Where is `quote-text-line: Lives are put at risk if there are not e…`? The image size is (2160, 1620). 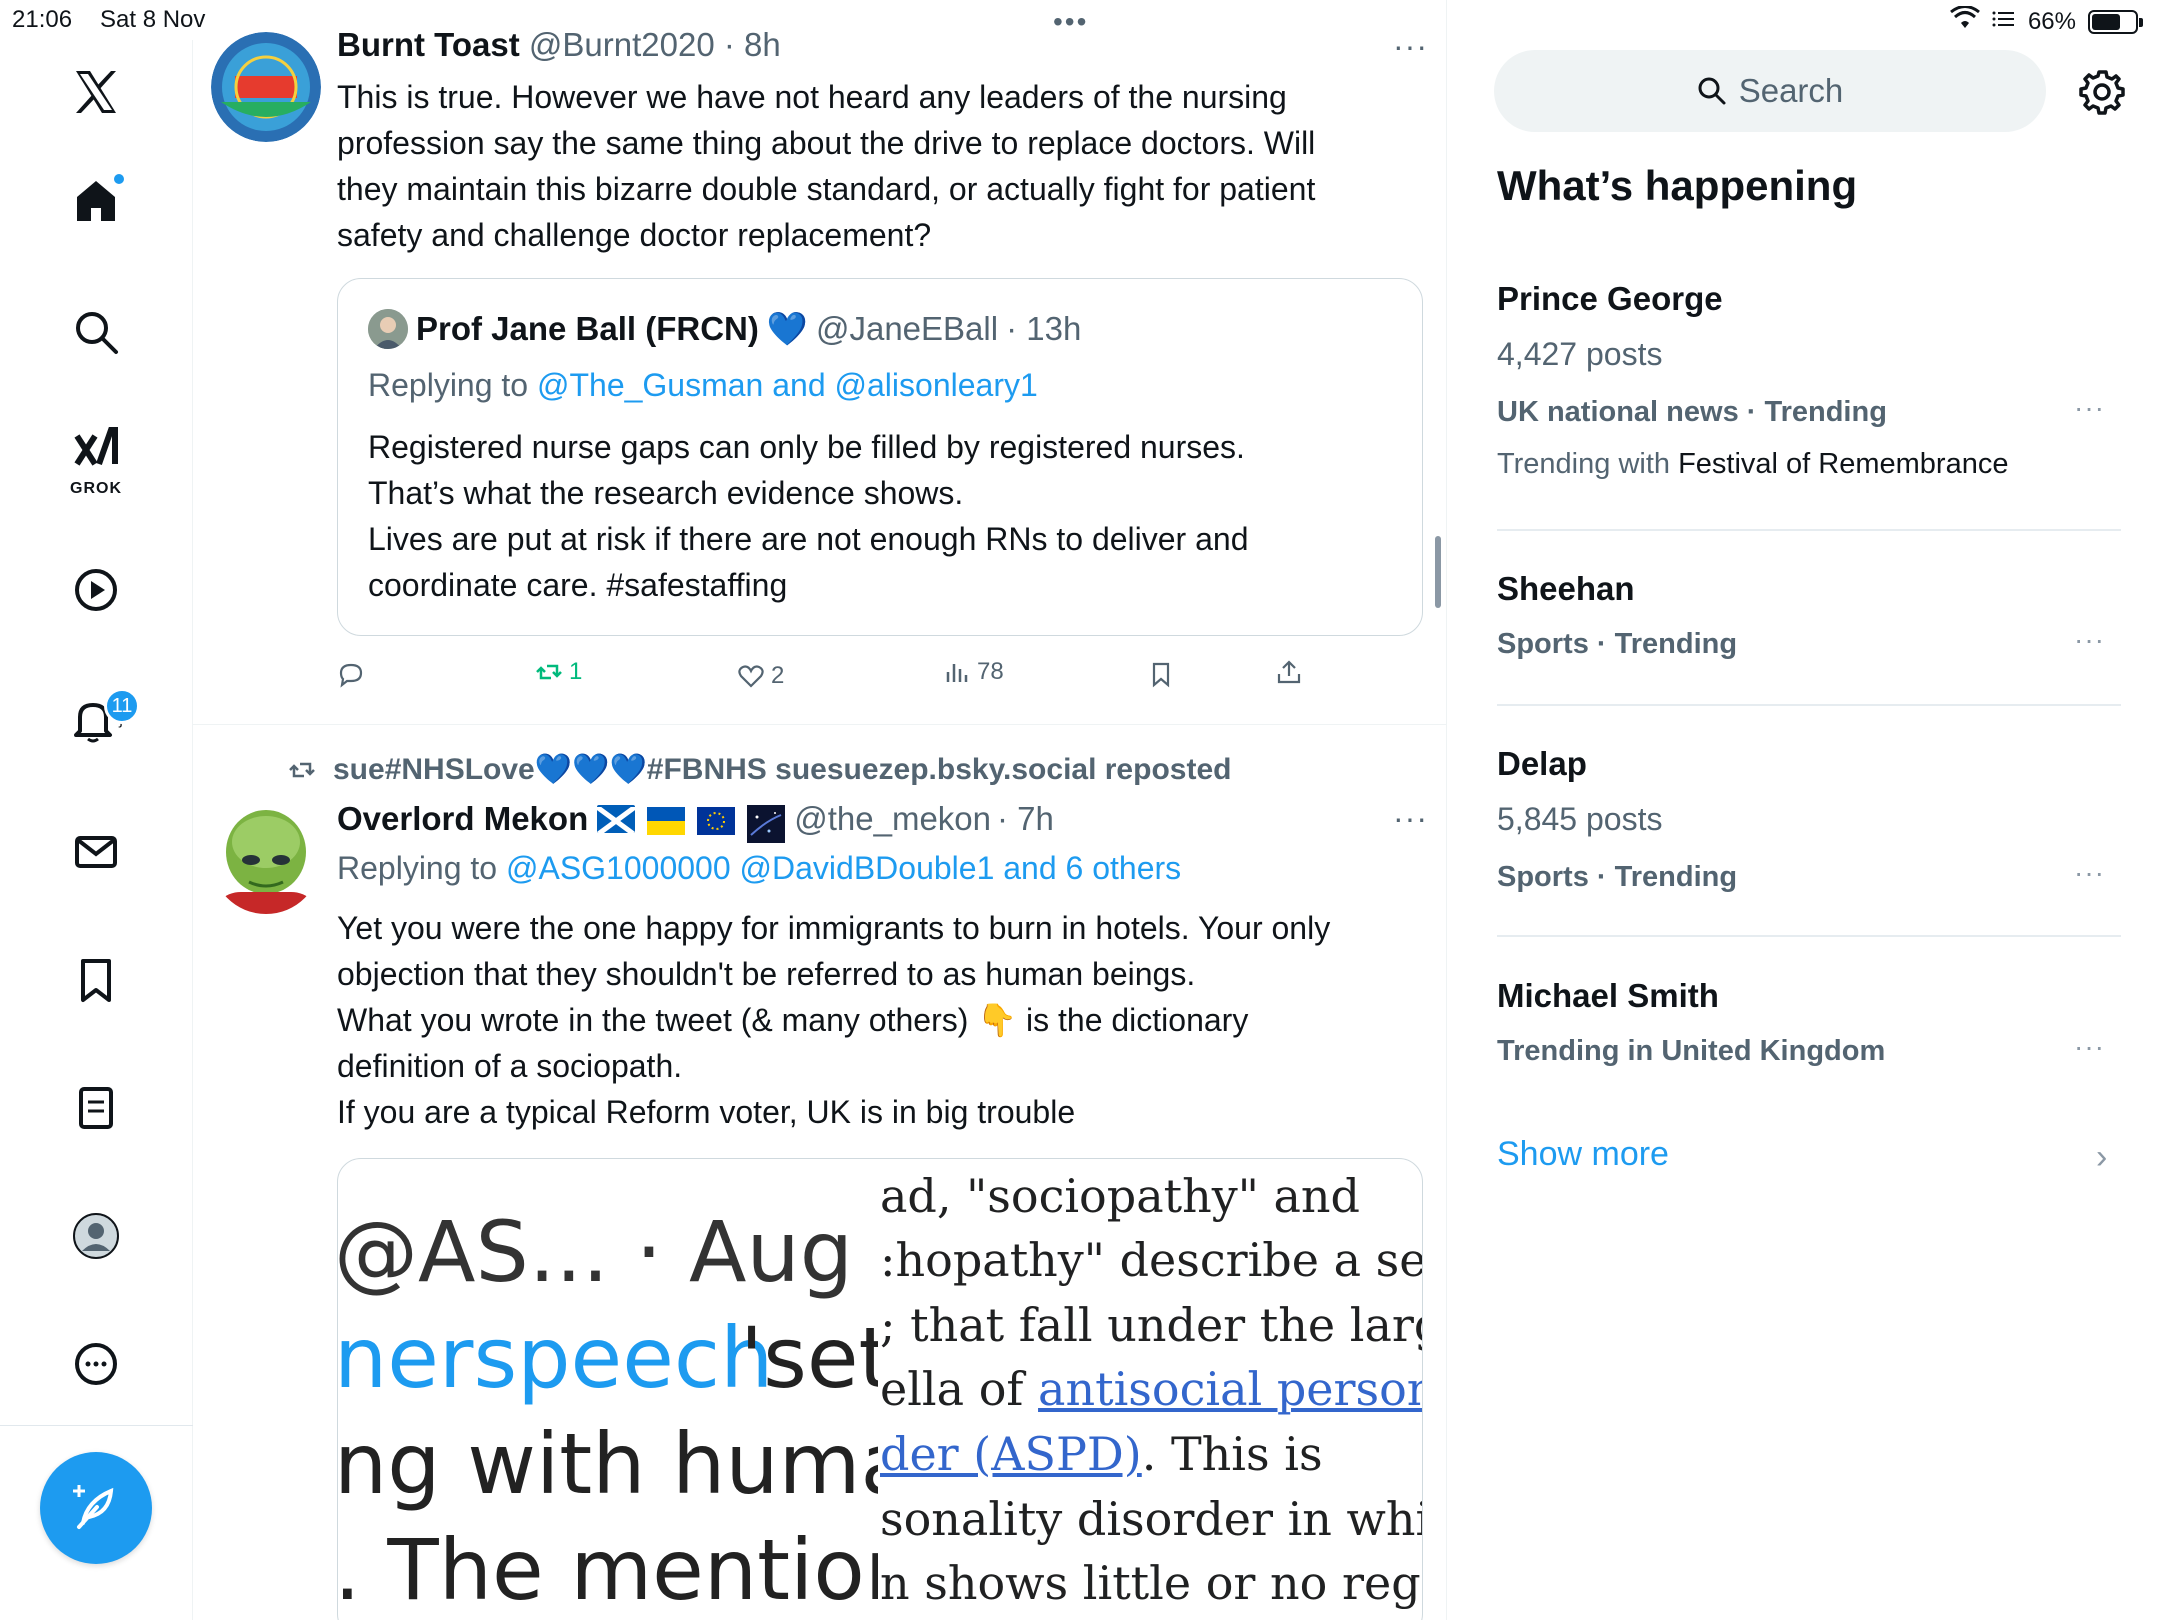 quote-text-line: Lives are put at risk if there are not e… is located at coordinates (808, 539).